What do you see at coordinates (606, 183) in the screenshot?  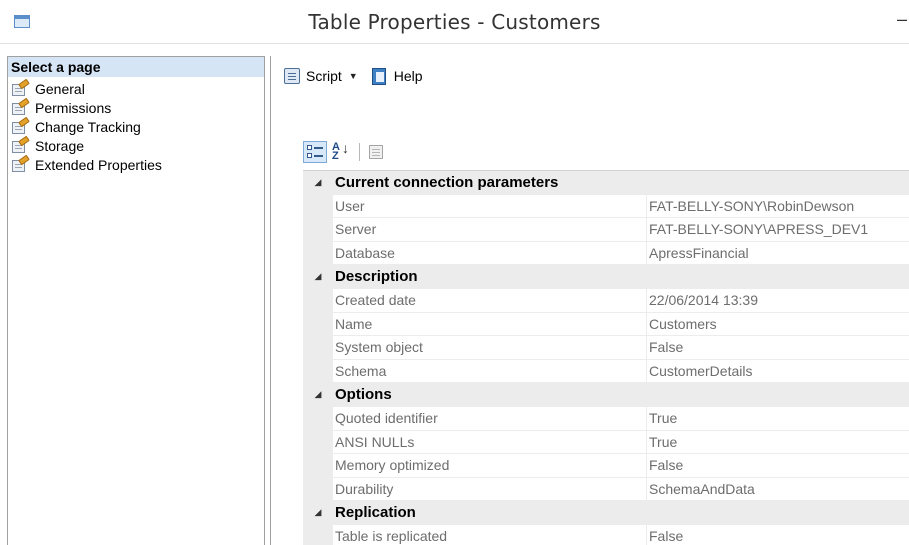 I see `category-row: ◢ Current connection parameters` at bounding box center [606, 183].